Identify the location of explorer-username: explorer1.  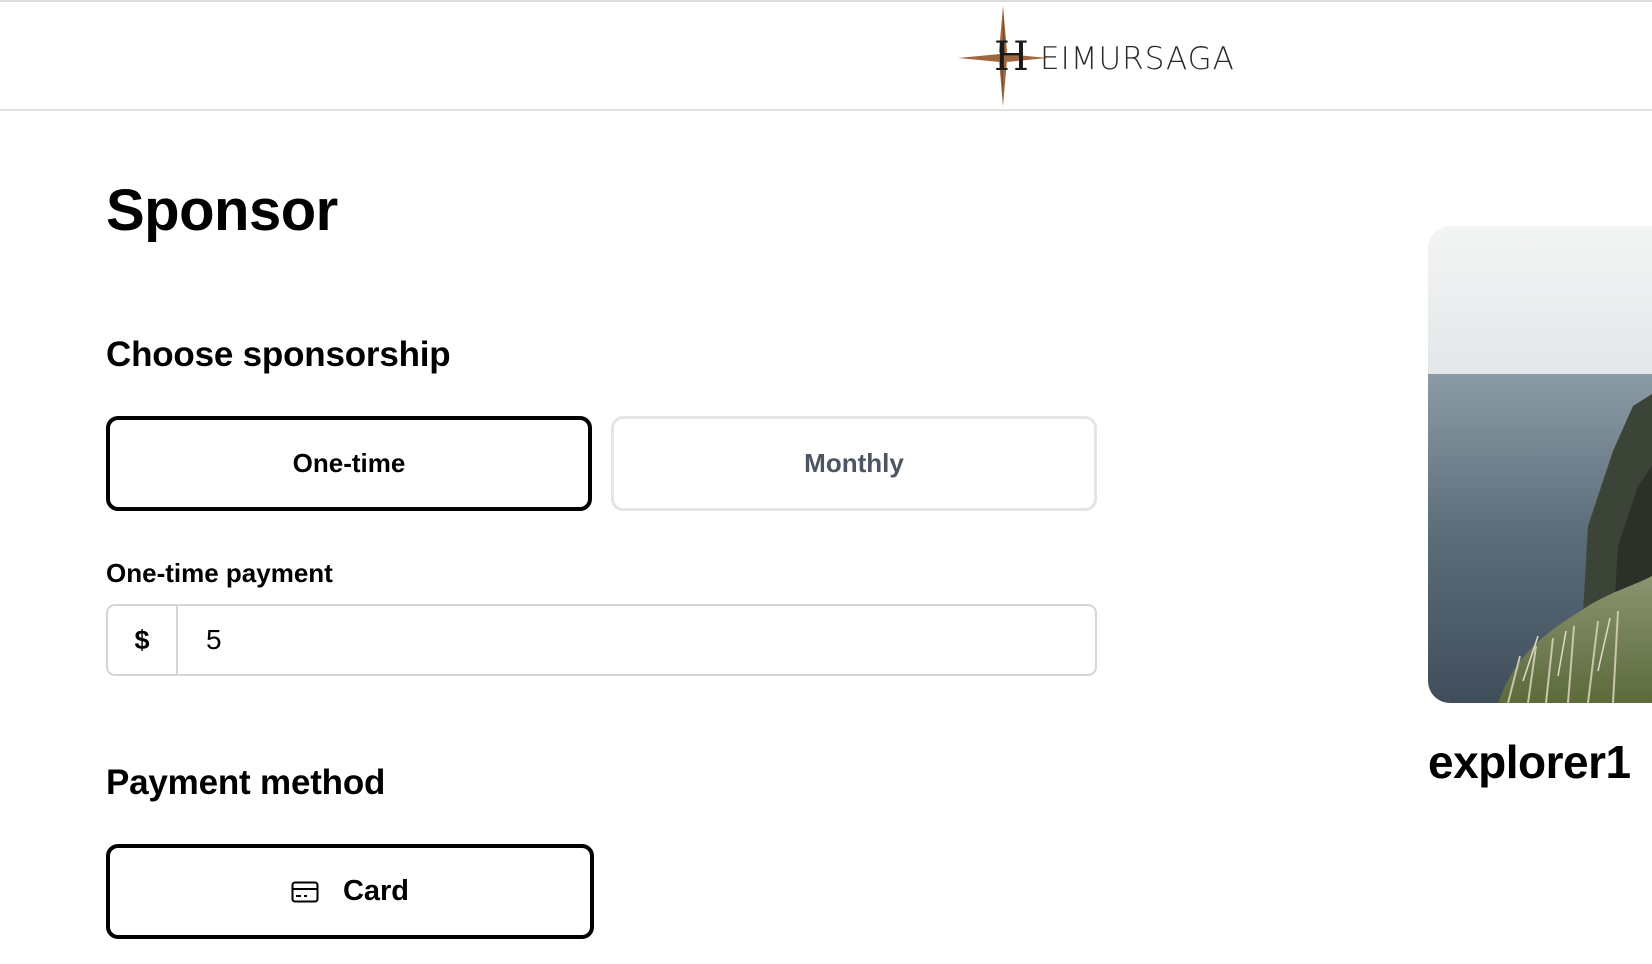
(1529, 762).